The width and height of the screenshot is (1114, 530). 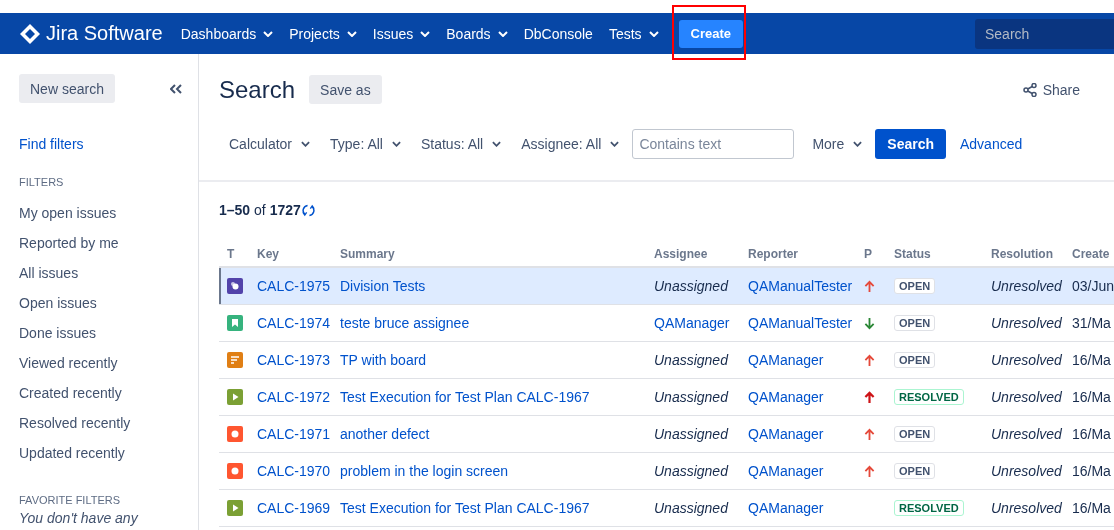 What do you see at coordinates (497, 254) in the screenshot?
I see `column-header: Summary` at bounding box center [497, 254].